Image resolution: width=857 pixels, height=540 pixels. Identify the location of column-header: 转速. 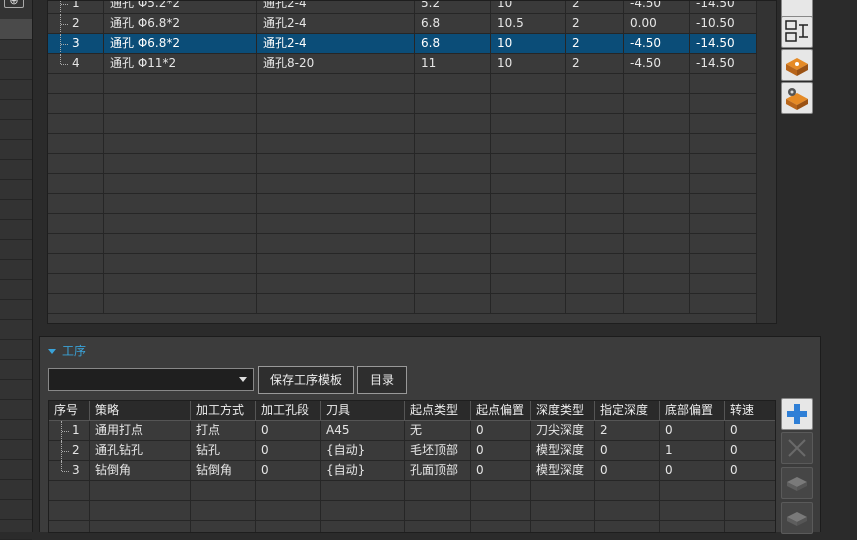
(750, 411).